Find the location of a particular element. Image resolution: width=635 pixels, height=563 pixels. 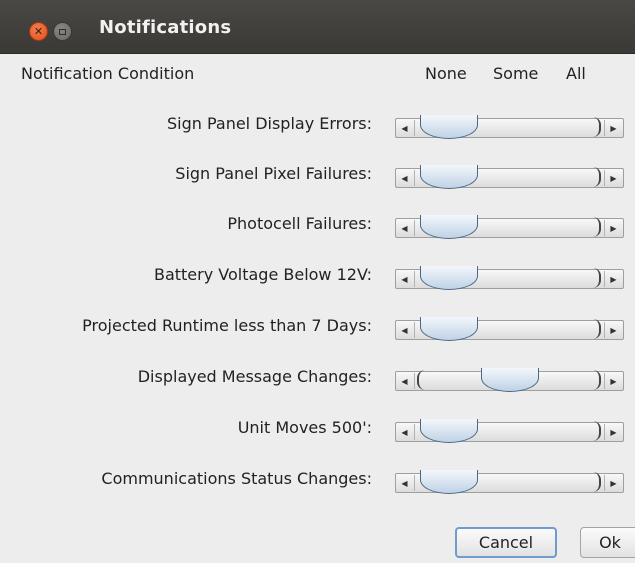

condition-label: Battery Voltage Below 12V: is located at coordinates (262, 274).